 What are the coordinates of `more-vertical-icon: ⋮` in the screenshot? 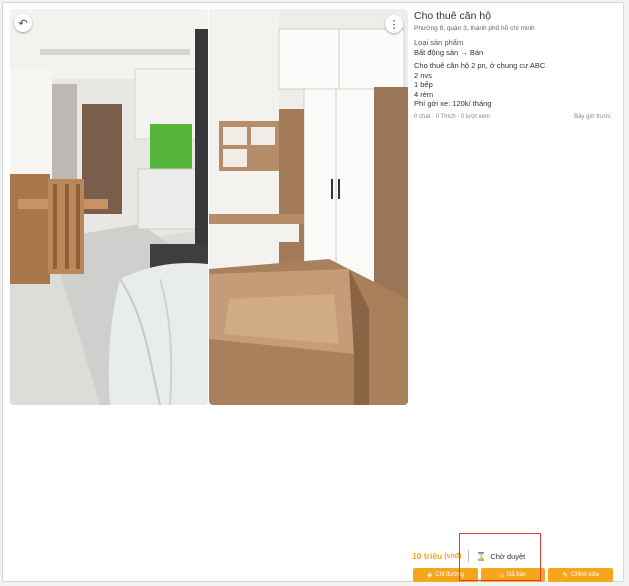 It's located at (394, 24).